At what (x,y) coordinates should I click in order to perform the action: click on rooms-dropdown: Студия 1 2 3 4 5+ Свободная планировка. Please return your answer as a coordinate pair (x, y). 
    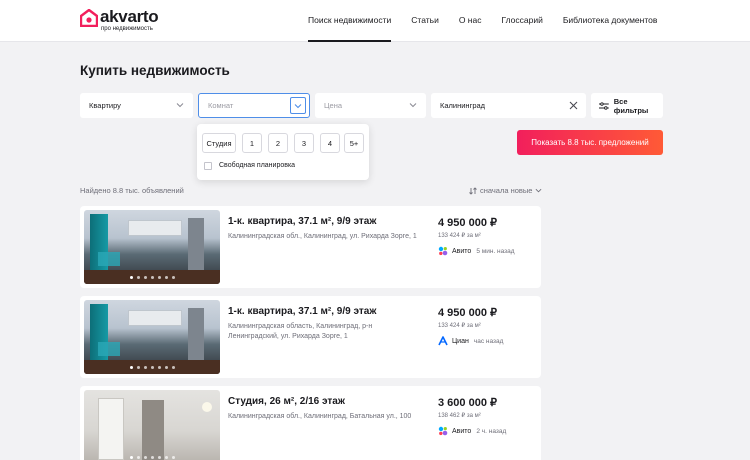
    Looking at the image, I should click on (283, 152).